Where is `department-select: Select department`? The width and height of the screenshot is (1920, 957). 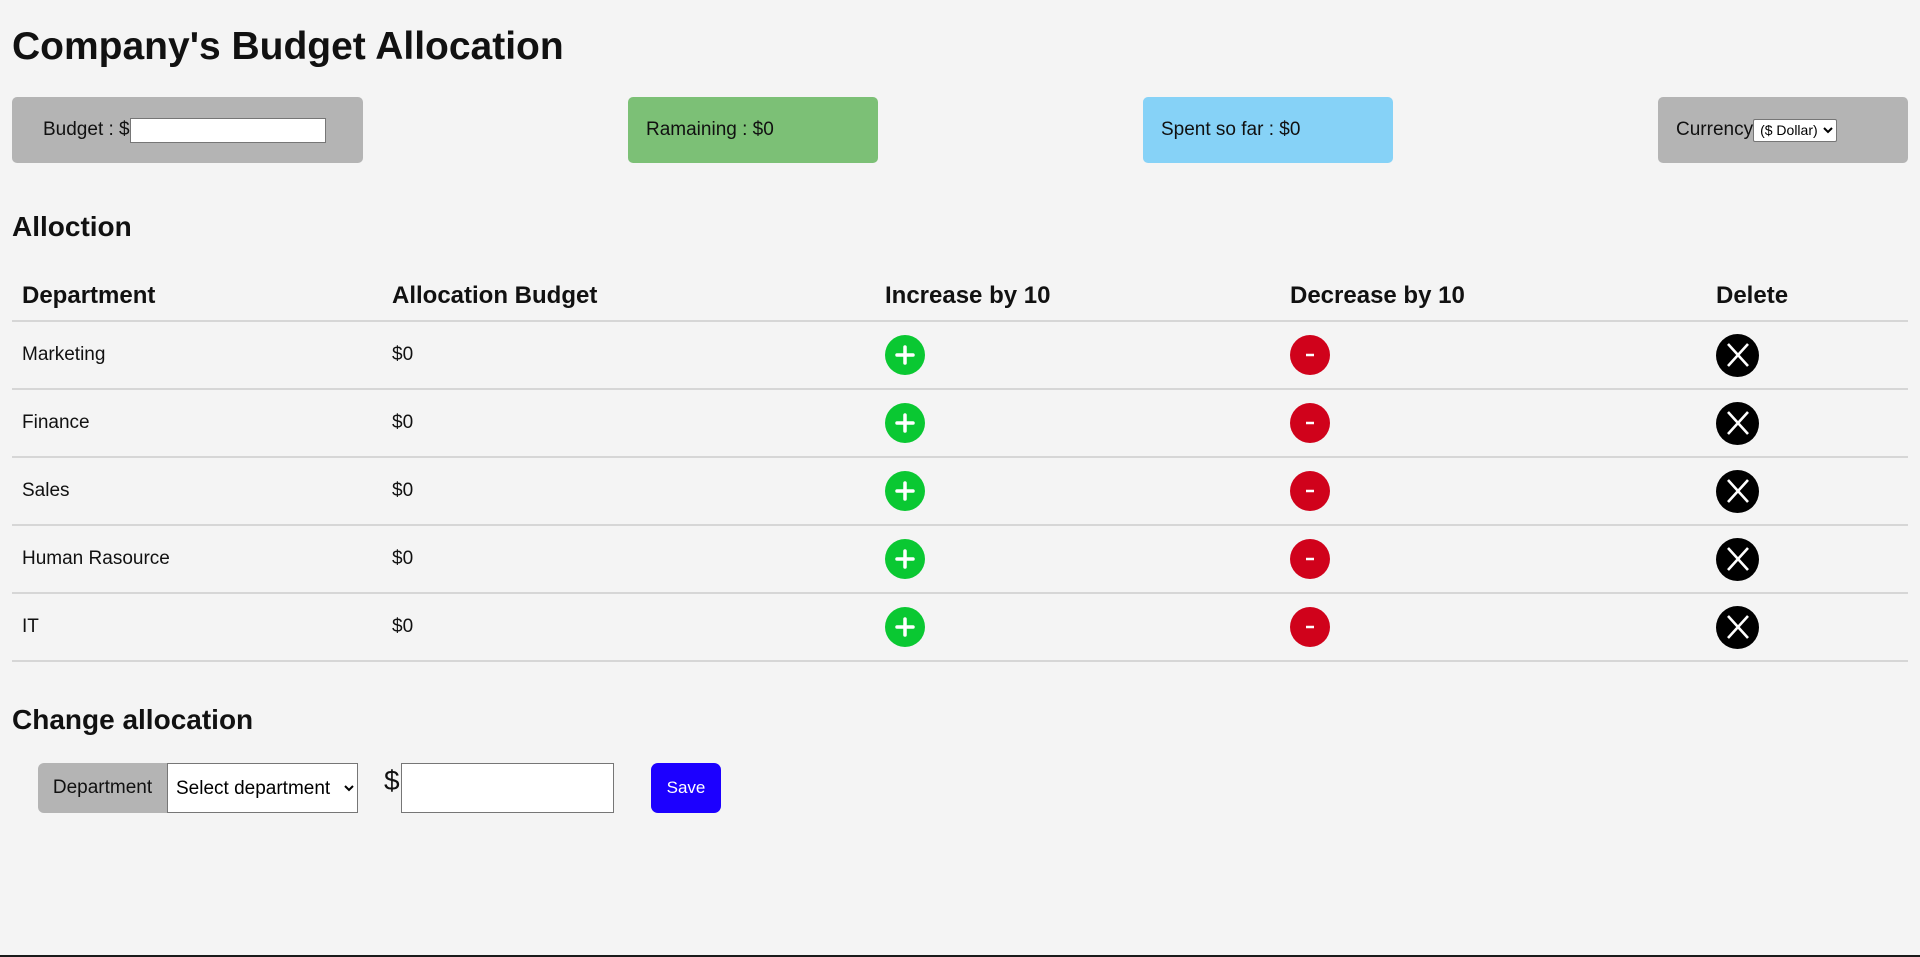 department-select: Select department is located at coordinates (262, 788).